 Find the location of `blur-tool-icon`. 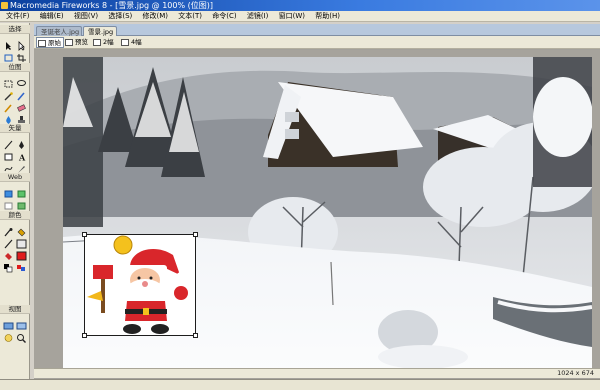

blur-tool-icon is located at coordinates (8, 117).